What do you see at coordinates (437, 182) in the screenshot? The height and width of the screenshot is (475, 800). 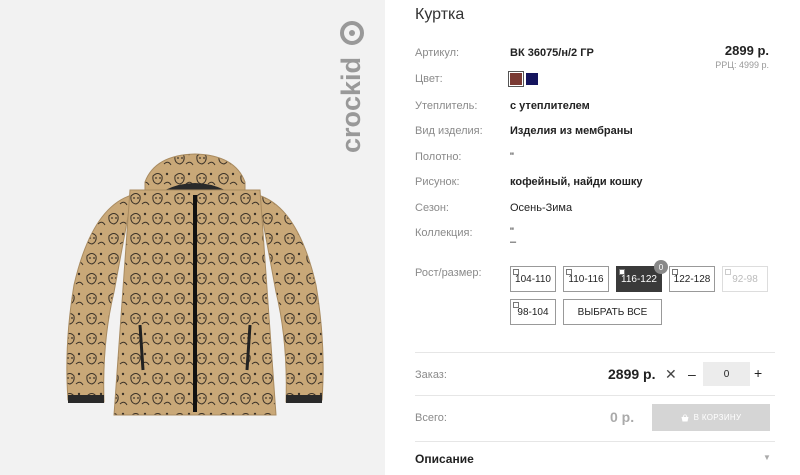 I see `attr-label-pattern: Рисунок:` at bounding box center [437, 182].